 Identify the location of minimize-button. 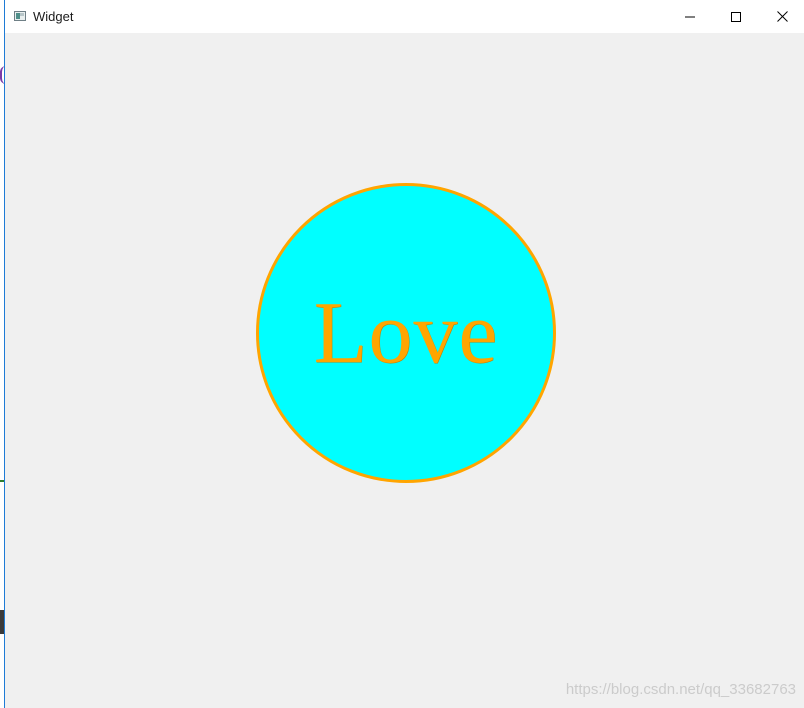
(690, 16).